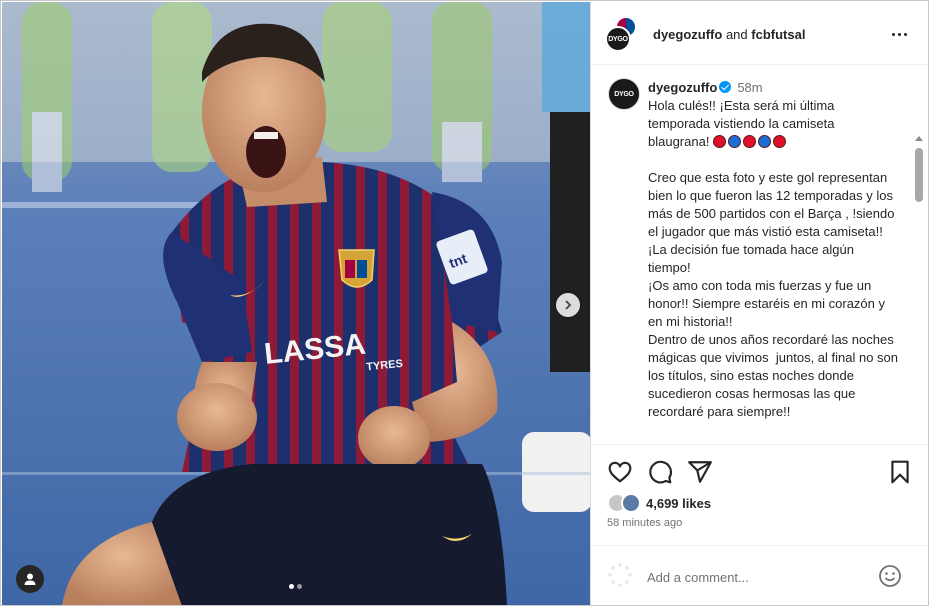  I want to click on comment-bar, so click(759, 575).